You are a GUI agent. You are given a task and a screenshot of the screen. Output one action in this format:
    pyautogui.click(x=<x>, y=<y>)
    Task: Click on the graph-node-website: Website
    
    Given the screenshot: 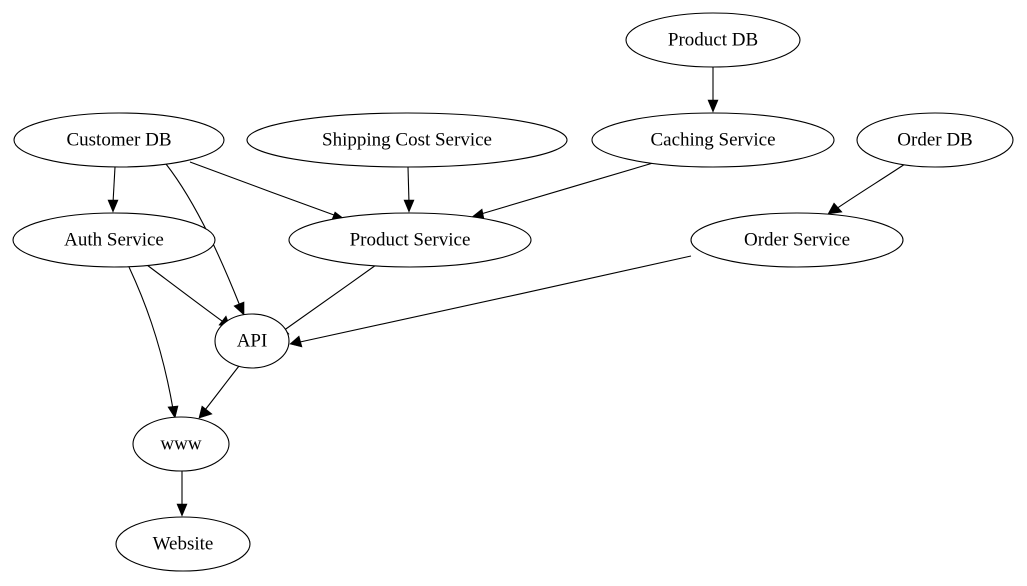 What is the action you would take?
    pyautogui.click(x=183, y=544)
    